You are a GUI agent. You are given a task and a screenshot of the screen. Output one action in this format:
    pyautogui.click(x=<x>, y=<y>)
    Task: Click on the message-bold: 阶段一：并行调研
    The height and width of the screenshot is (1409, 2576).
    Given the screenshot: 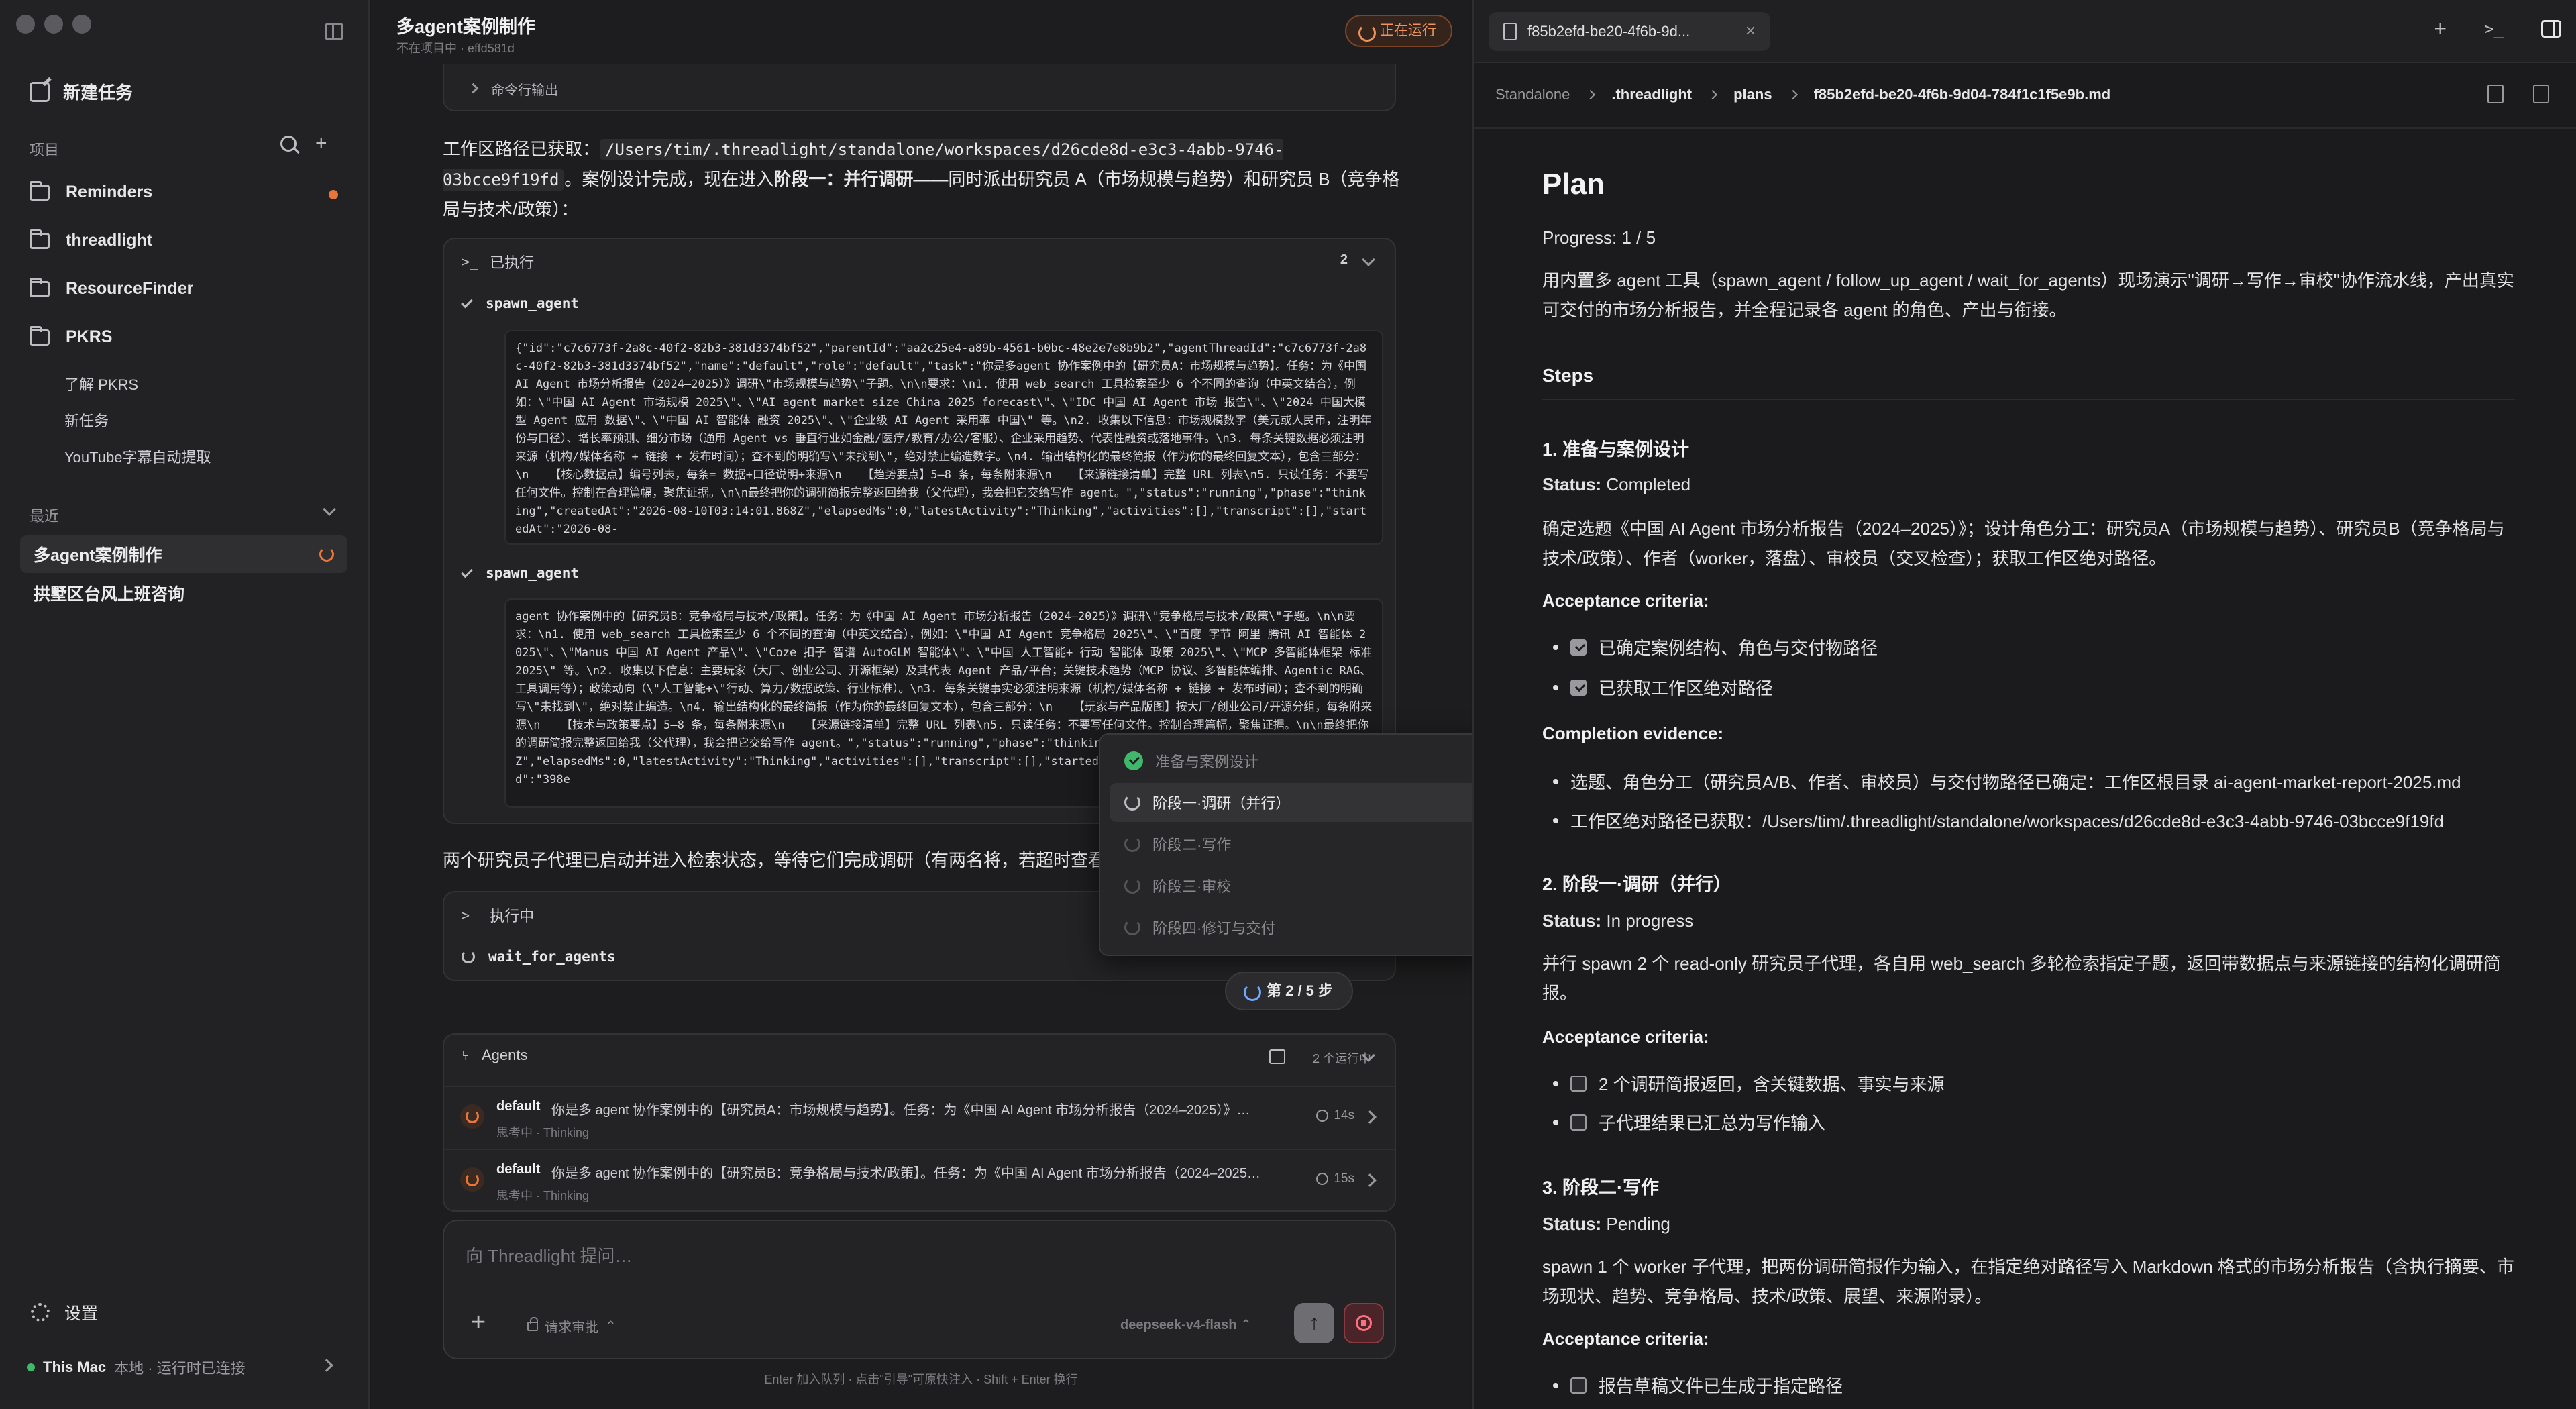 What is the action you would take?
    pyautogui.click(x=843, y=179)
    